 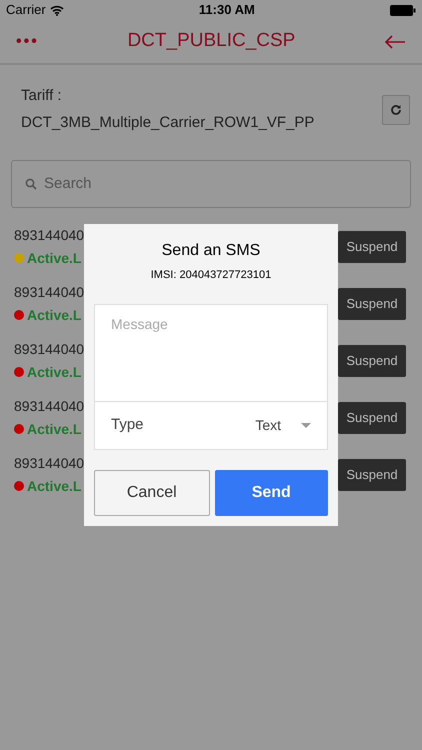 What do you see at coordinates (26, 10) in the screenshot?
I see `carrier-text: Carrier` at bounding box center [26, 10].